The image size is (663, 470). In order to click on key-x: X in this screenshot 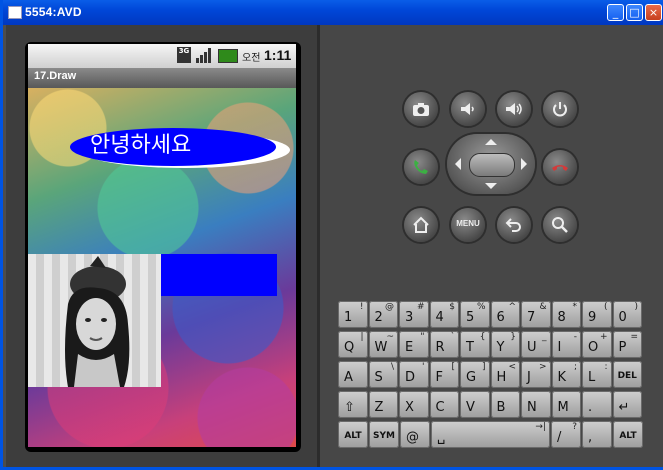, I will do `click(414, 404)`.